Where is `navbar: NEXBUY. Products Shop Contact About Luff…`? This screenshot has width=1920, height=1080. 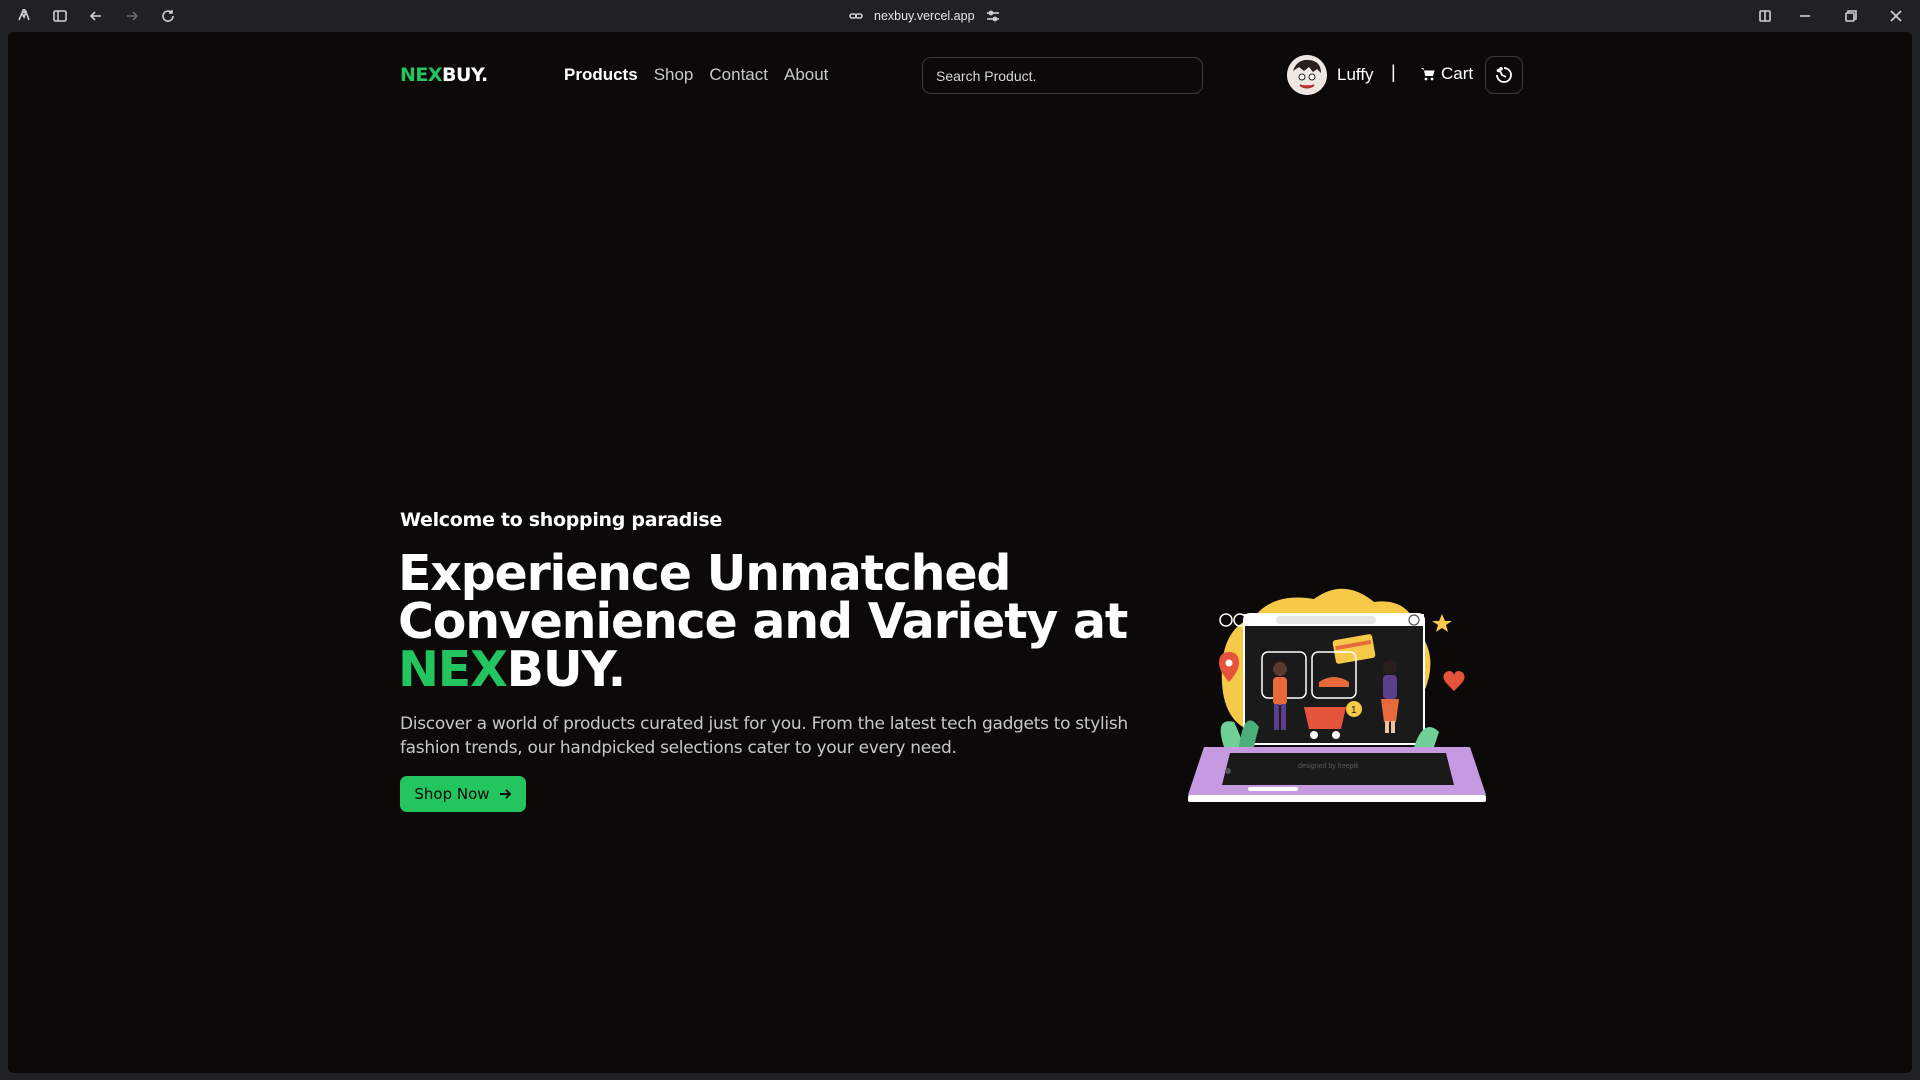
navbar: NEXBUY. Products Shop Contact About Luff… is located at coordinates (960, 77).